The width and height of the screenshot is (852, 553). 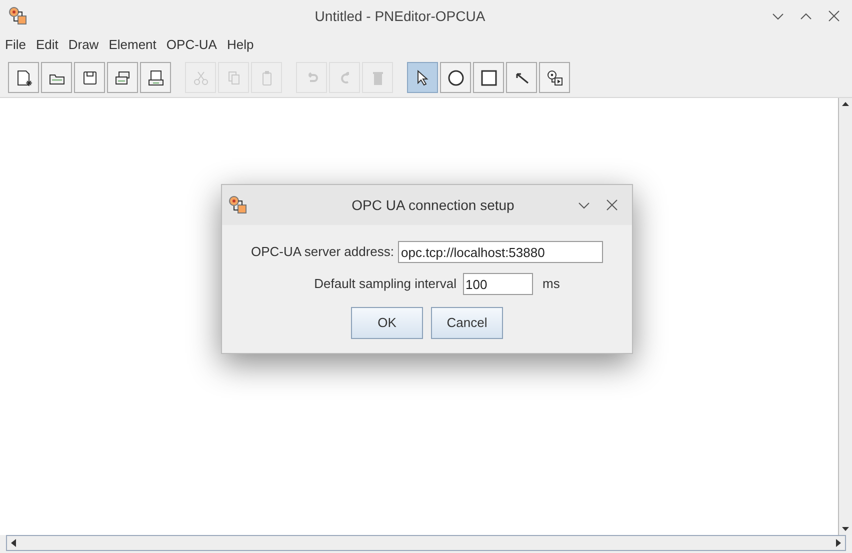 What do you see at coordinates (83, 45) in the screenshot?
I see `menu-item: Draw` at bounding box center [83, 45].